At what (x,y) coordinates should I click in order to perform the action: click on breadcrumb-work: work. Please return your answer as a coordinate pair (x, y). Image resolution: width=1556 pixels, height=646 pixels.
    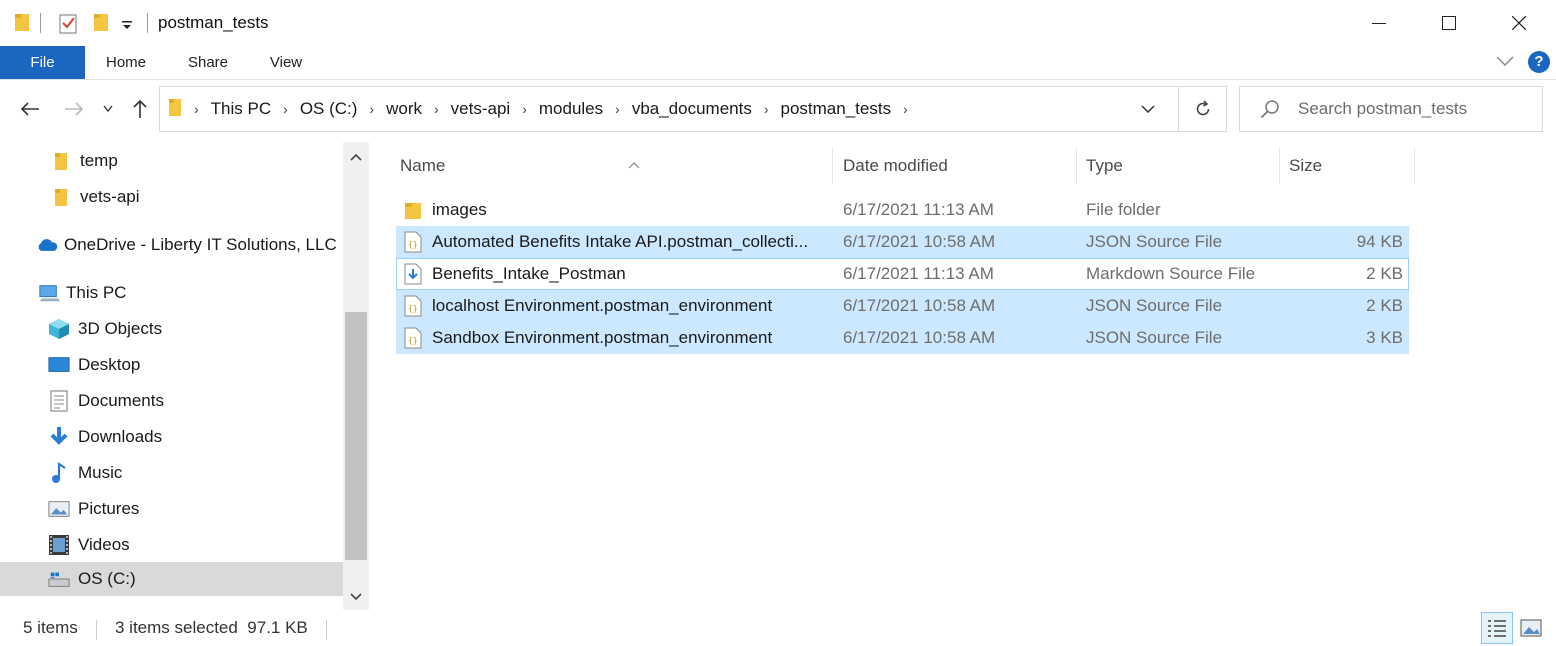
    Looking at the image, I should click on (404, 109).